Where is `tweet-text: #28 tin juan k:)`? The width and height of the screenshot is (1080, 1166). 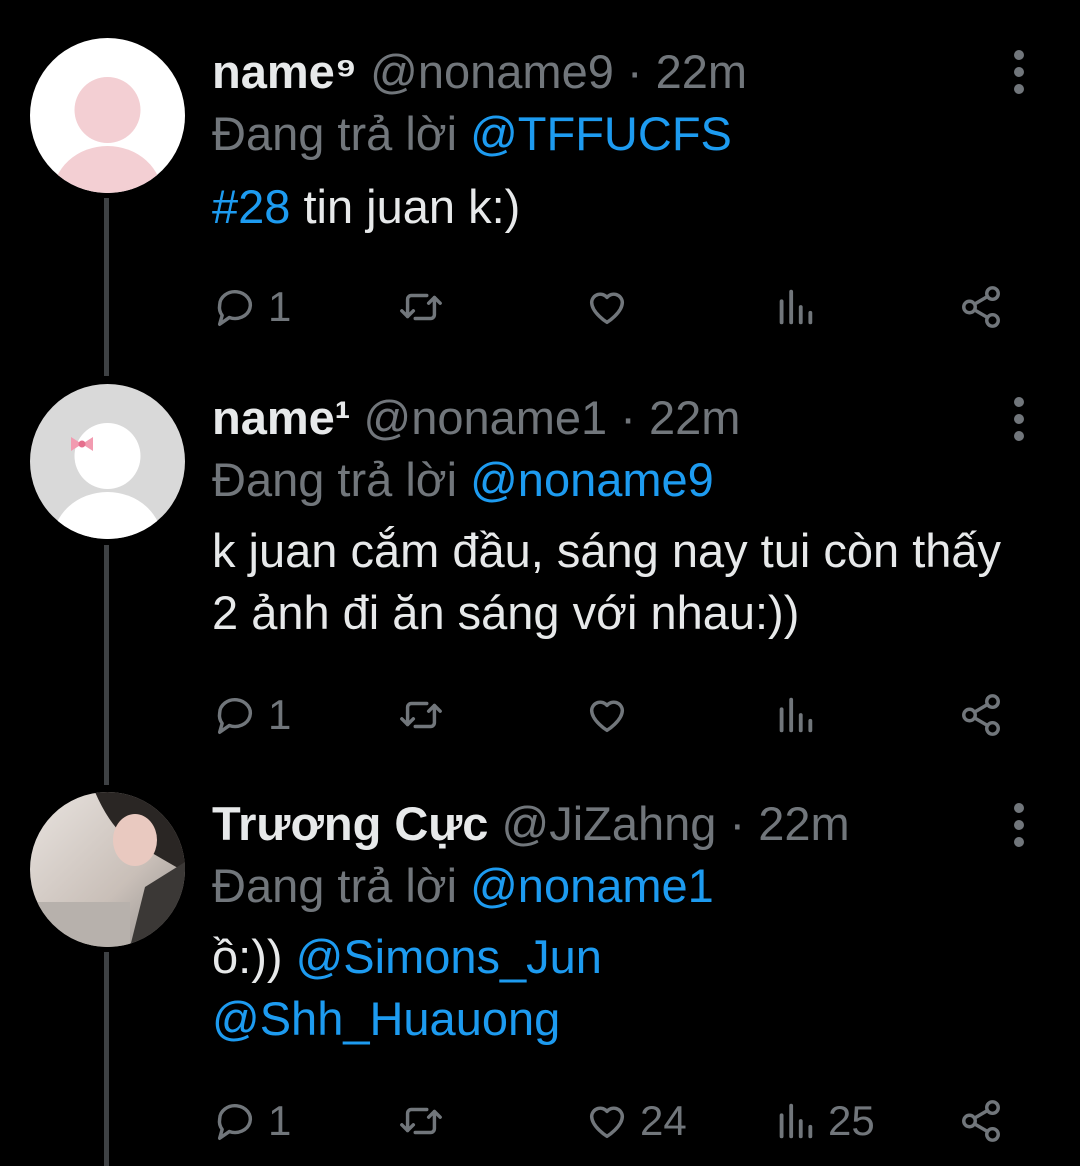
tweet-text: #28 tin juan k:) is located at coordinates (616, 207).